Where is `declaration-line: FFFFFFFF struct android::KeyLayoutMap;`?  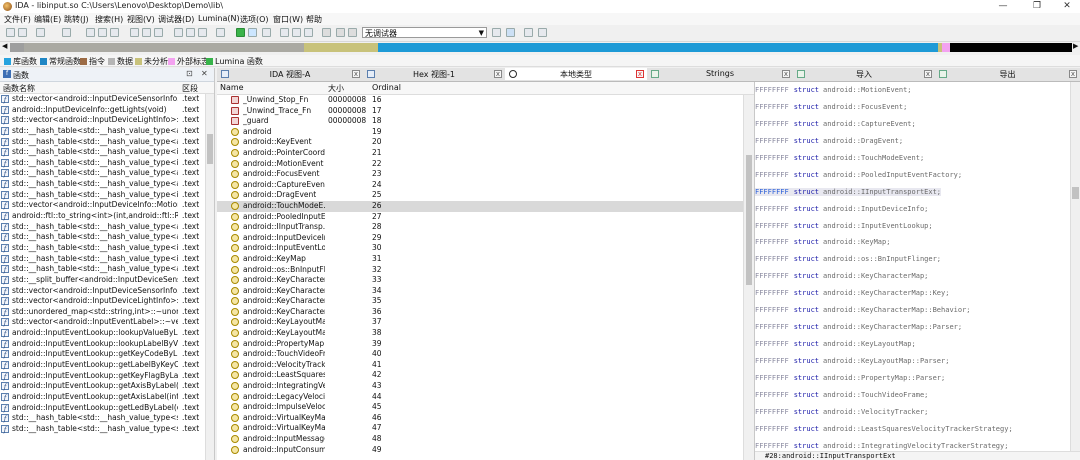 declaration-line: FFFFFFFF struct android::KeyLayoutMap; is located at coordinates (911, 344).